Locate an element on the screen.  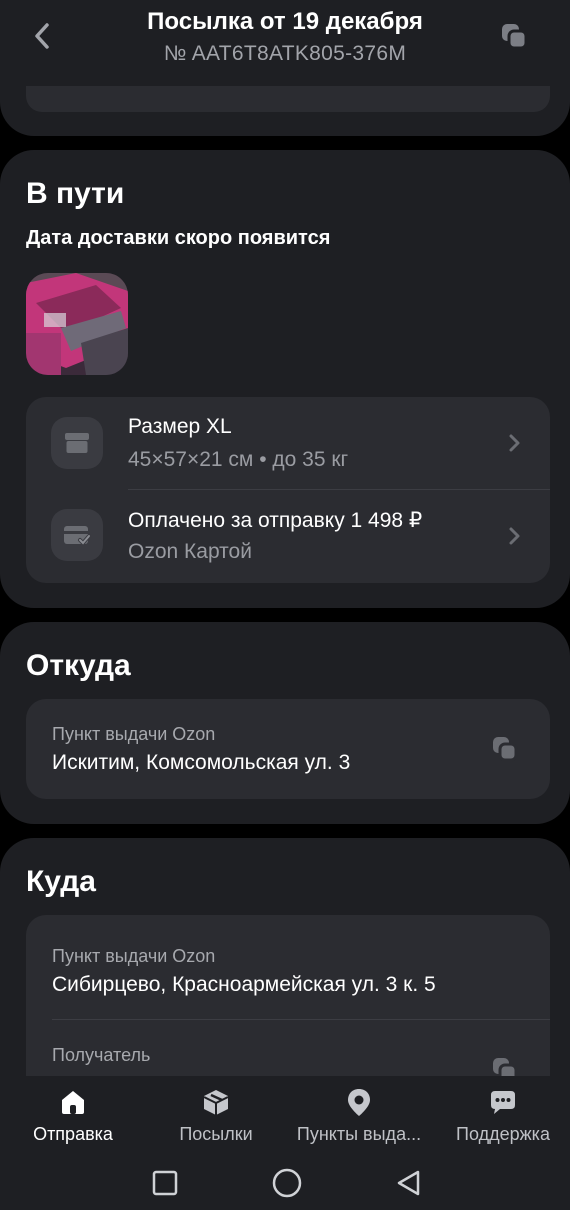
payment-title: Оплачено за отправку 1 498 ₽ is located at coordinates (275, 520).